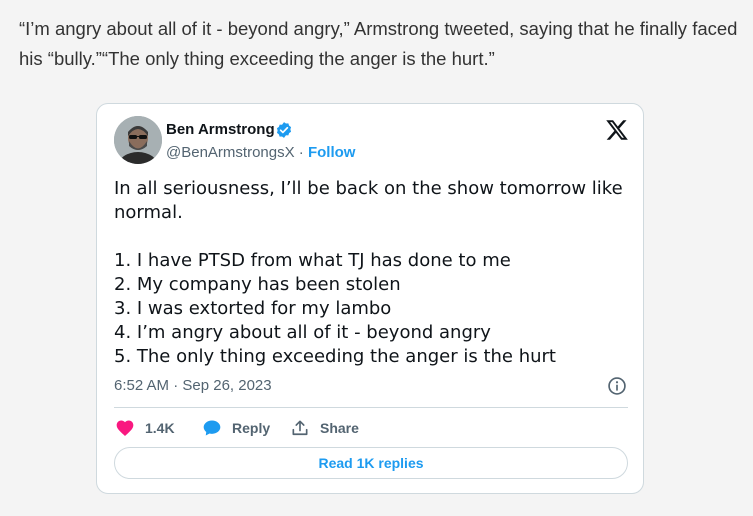  What do you see at coordinates (371, 463) in the screenshot?
I see `read-replies-button: Read 1K replies` at bounding box center [371, 463].